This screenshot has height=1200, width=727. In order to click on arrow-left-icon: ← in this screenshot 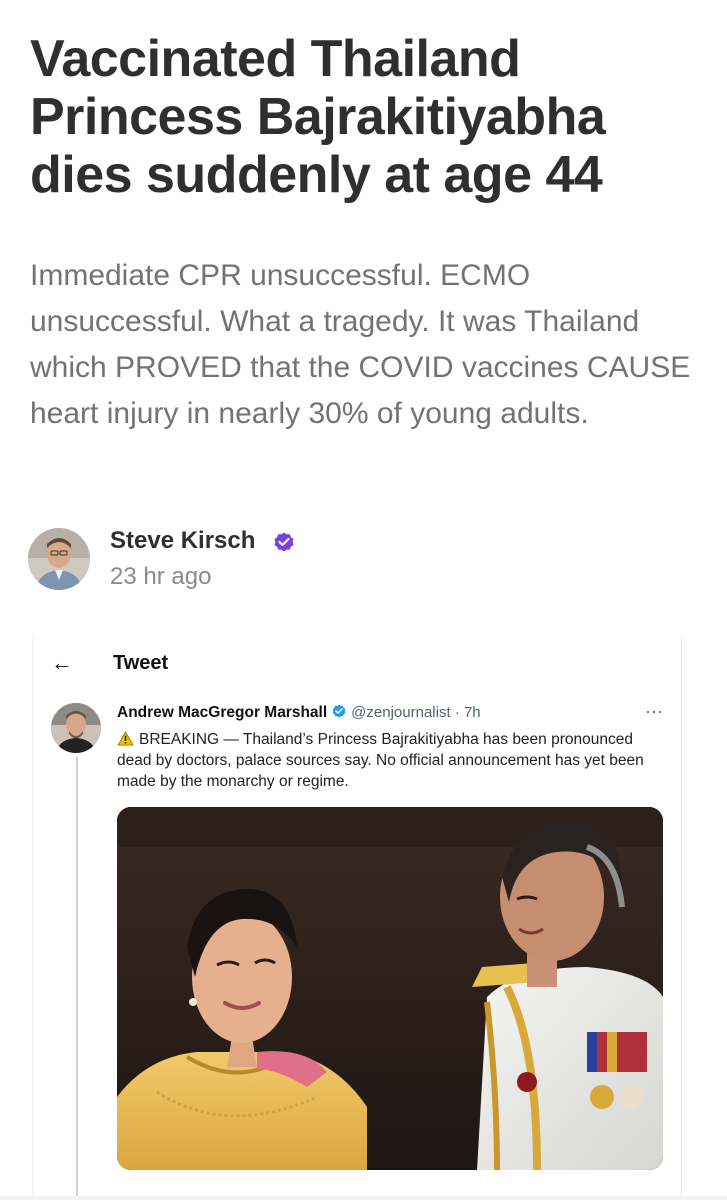, I will do `click(62, 663)`.